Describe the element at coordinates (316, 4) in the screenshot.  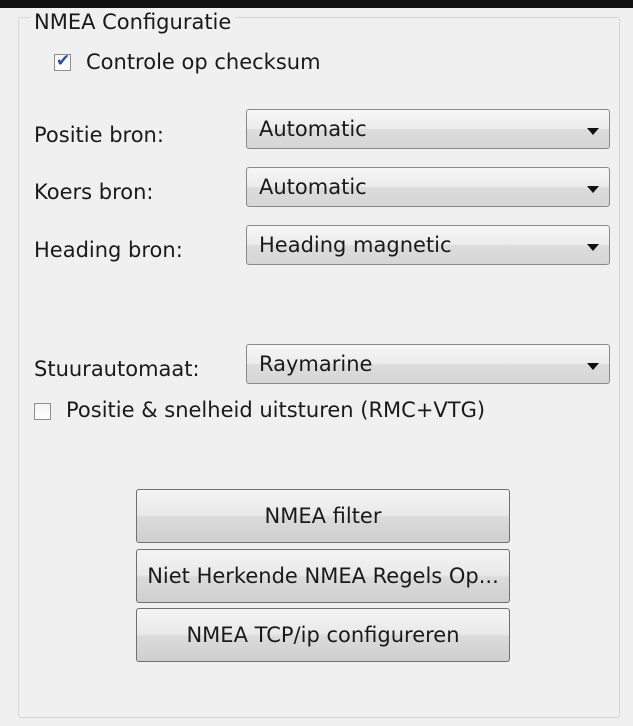
I see `window-edge` at that location.